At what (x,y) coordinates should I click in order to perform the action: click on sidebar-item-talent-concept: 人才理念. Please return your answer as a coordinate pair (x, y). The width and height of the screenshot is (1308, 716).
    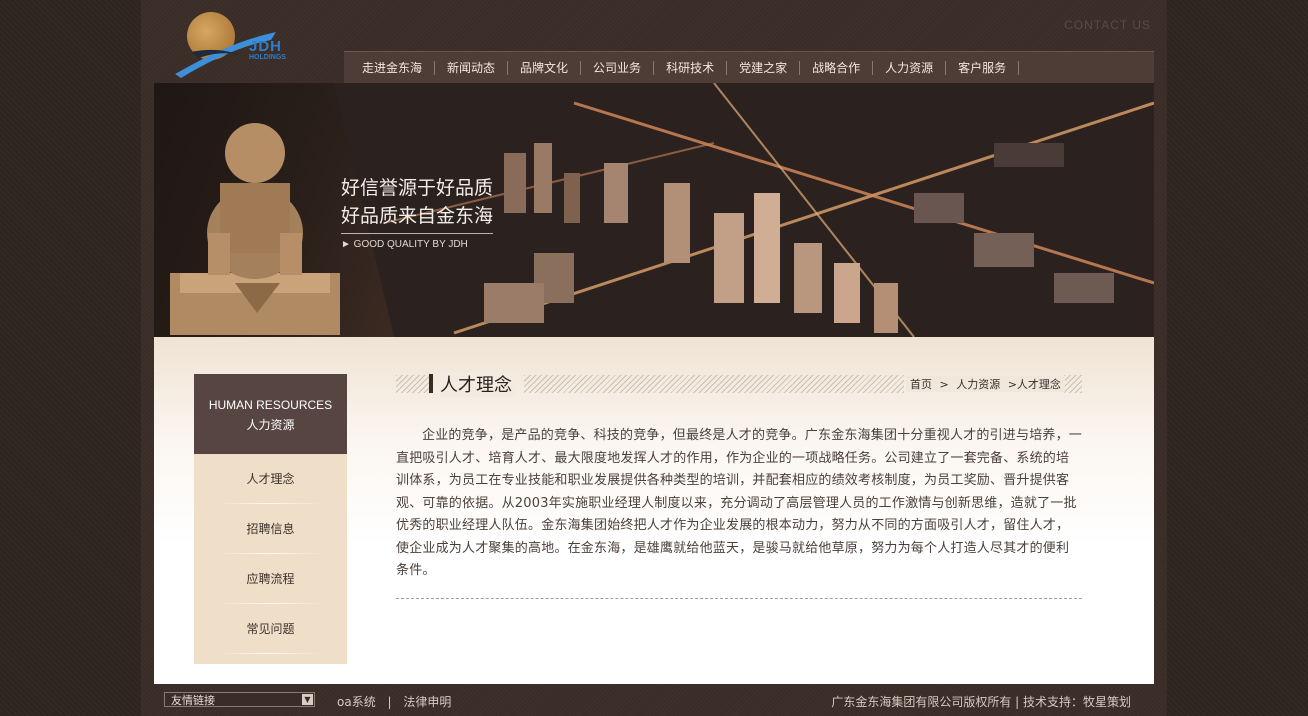
    Looking at the image, I should click on (270, 479).